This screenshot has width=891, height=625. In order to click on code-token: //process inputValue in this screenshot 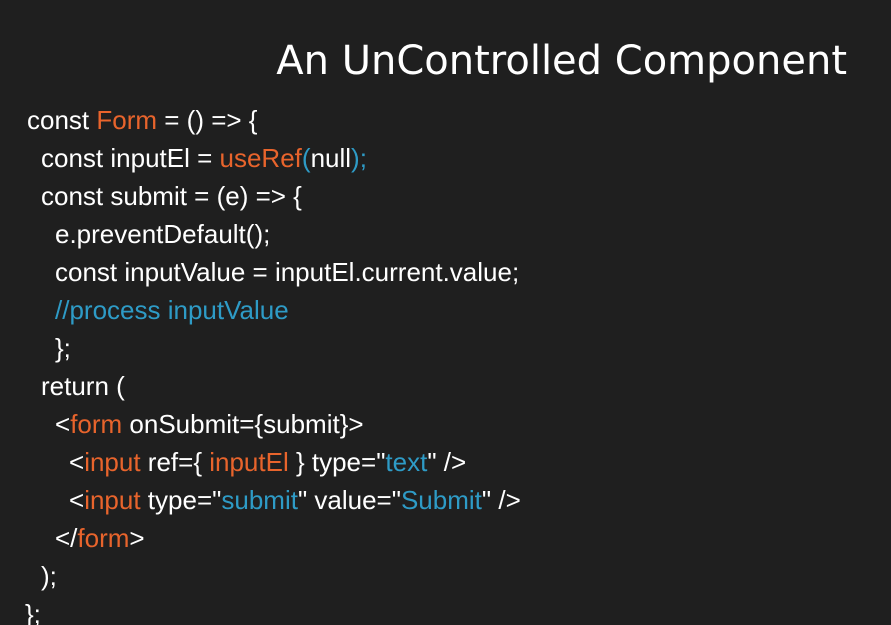, I will do `click(172, 310)`.